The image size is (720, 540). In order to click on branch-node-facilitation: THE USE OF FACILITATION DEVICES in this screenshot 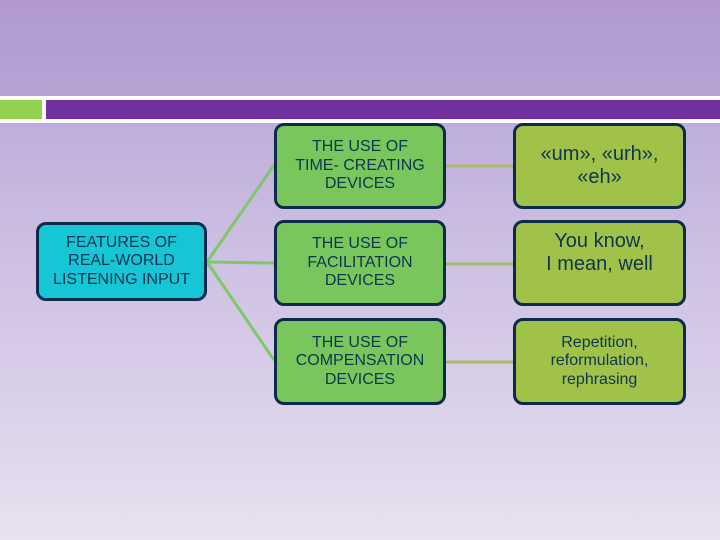, I will do `click(360, 263)`.